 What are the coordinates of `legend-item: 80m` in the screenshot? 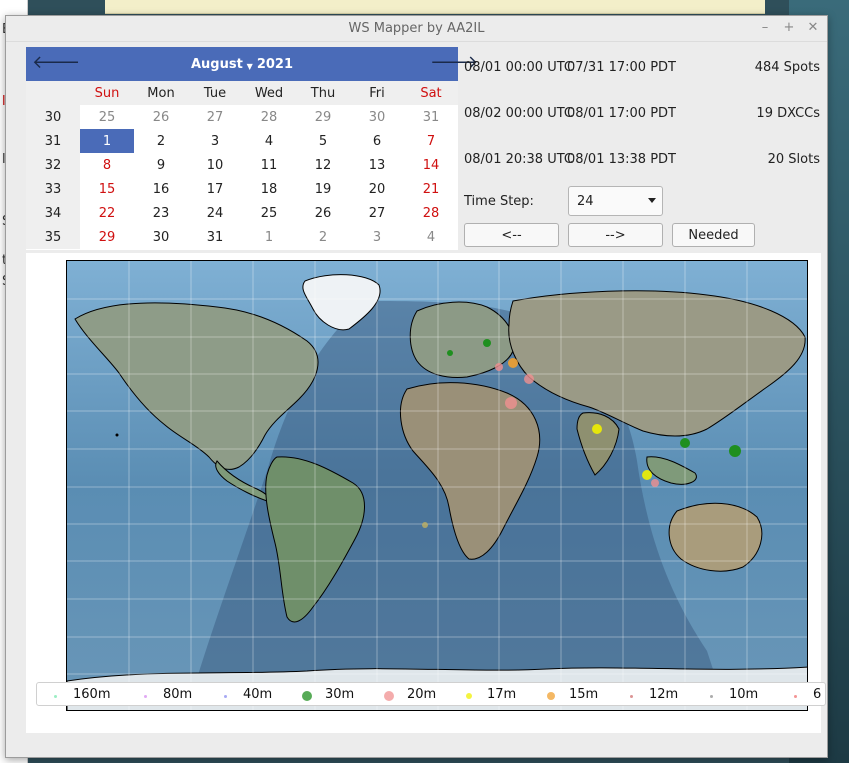 It's located at (168, 694).